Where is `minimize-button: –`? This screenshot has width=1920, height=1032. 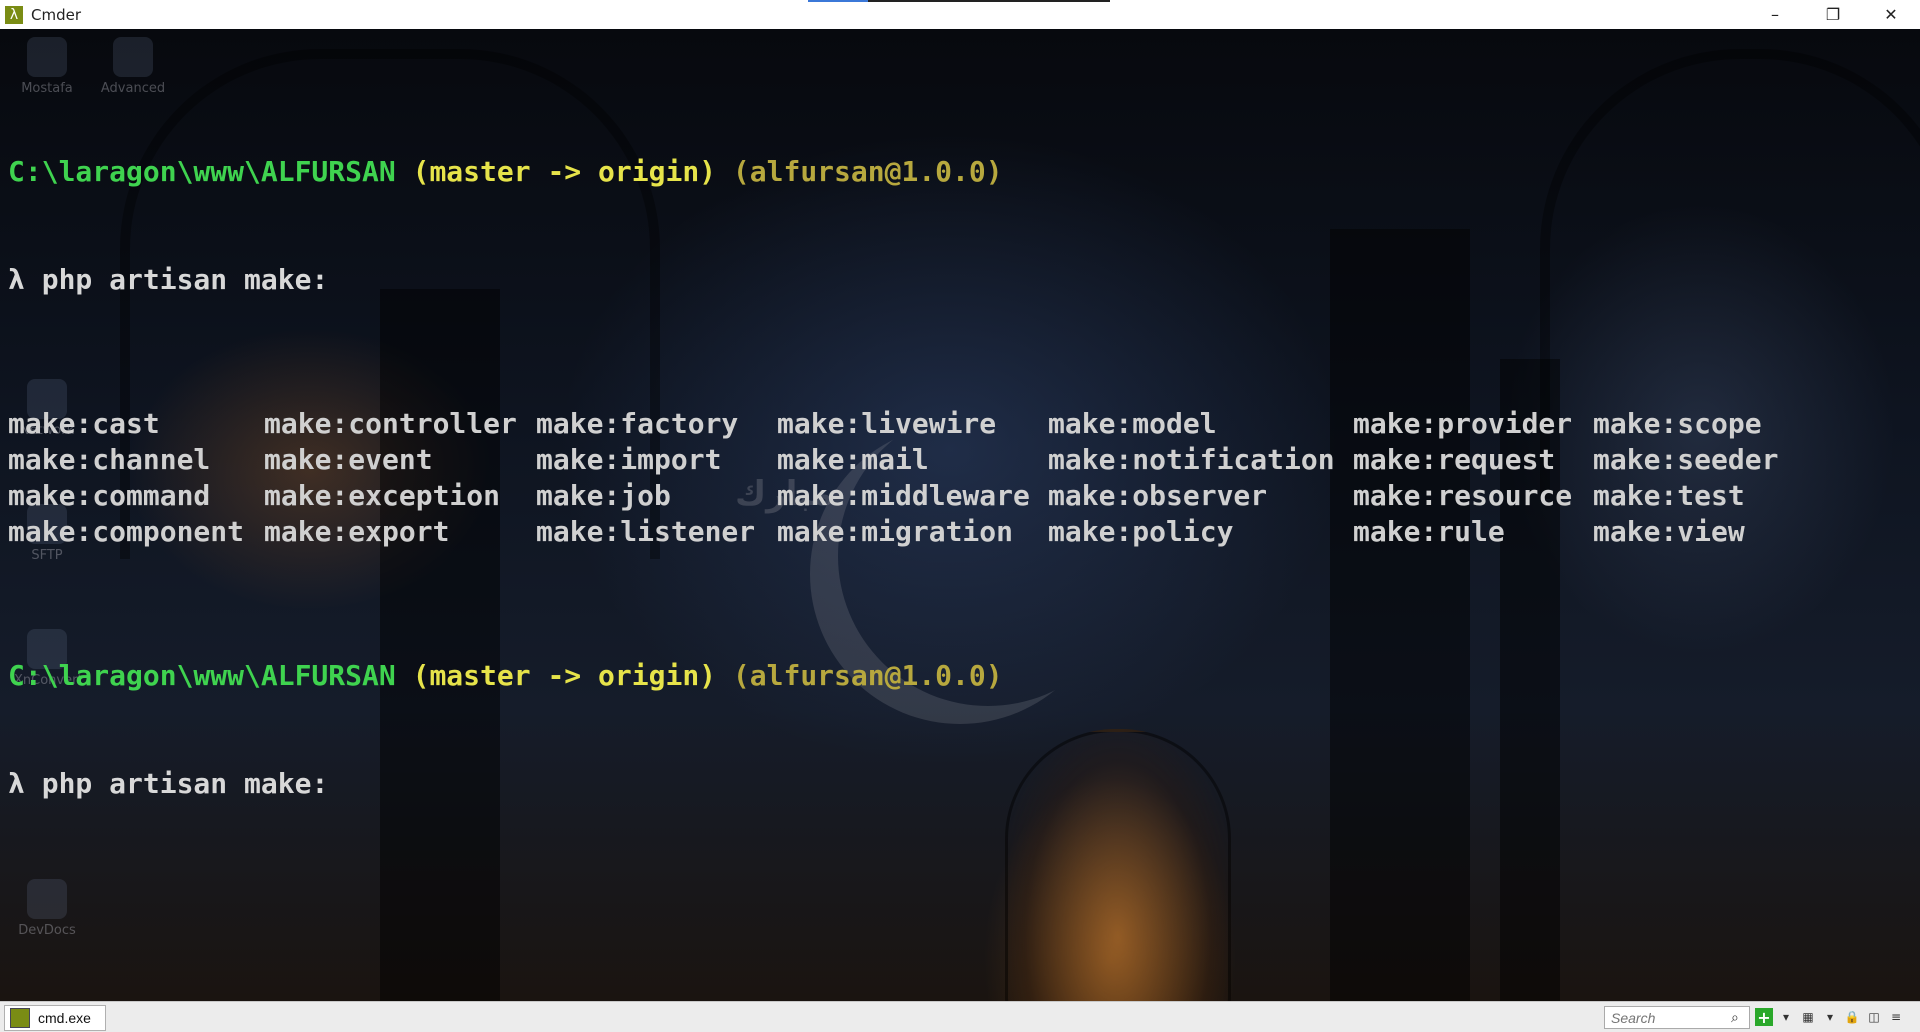 minimize-button: – is located at coordinates (1775, 14).